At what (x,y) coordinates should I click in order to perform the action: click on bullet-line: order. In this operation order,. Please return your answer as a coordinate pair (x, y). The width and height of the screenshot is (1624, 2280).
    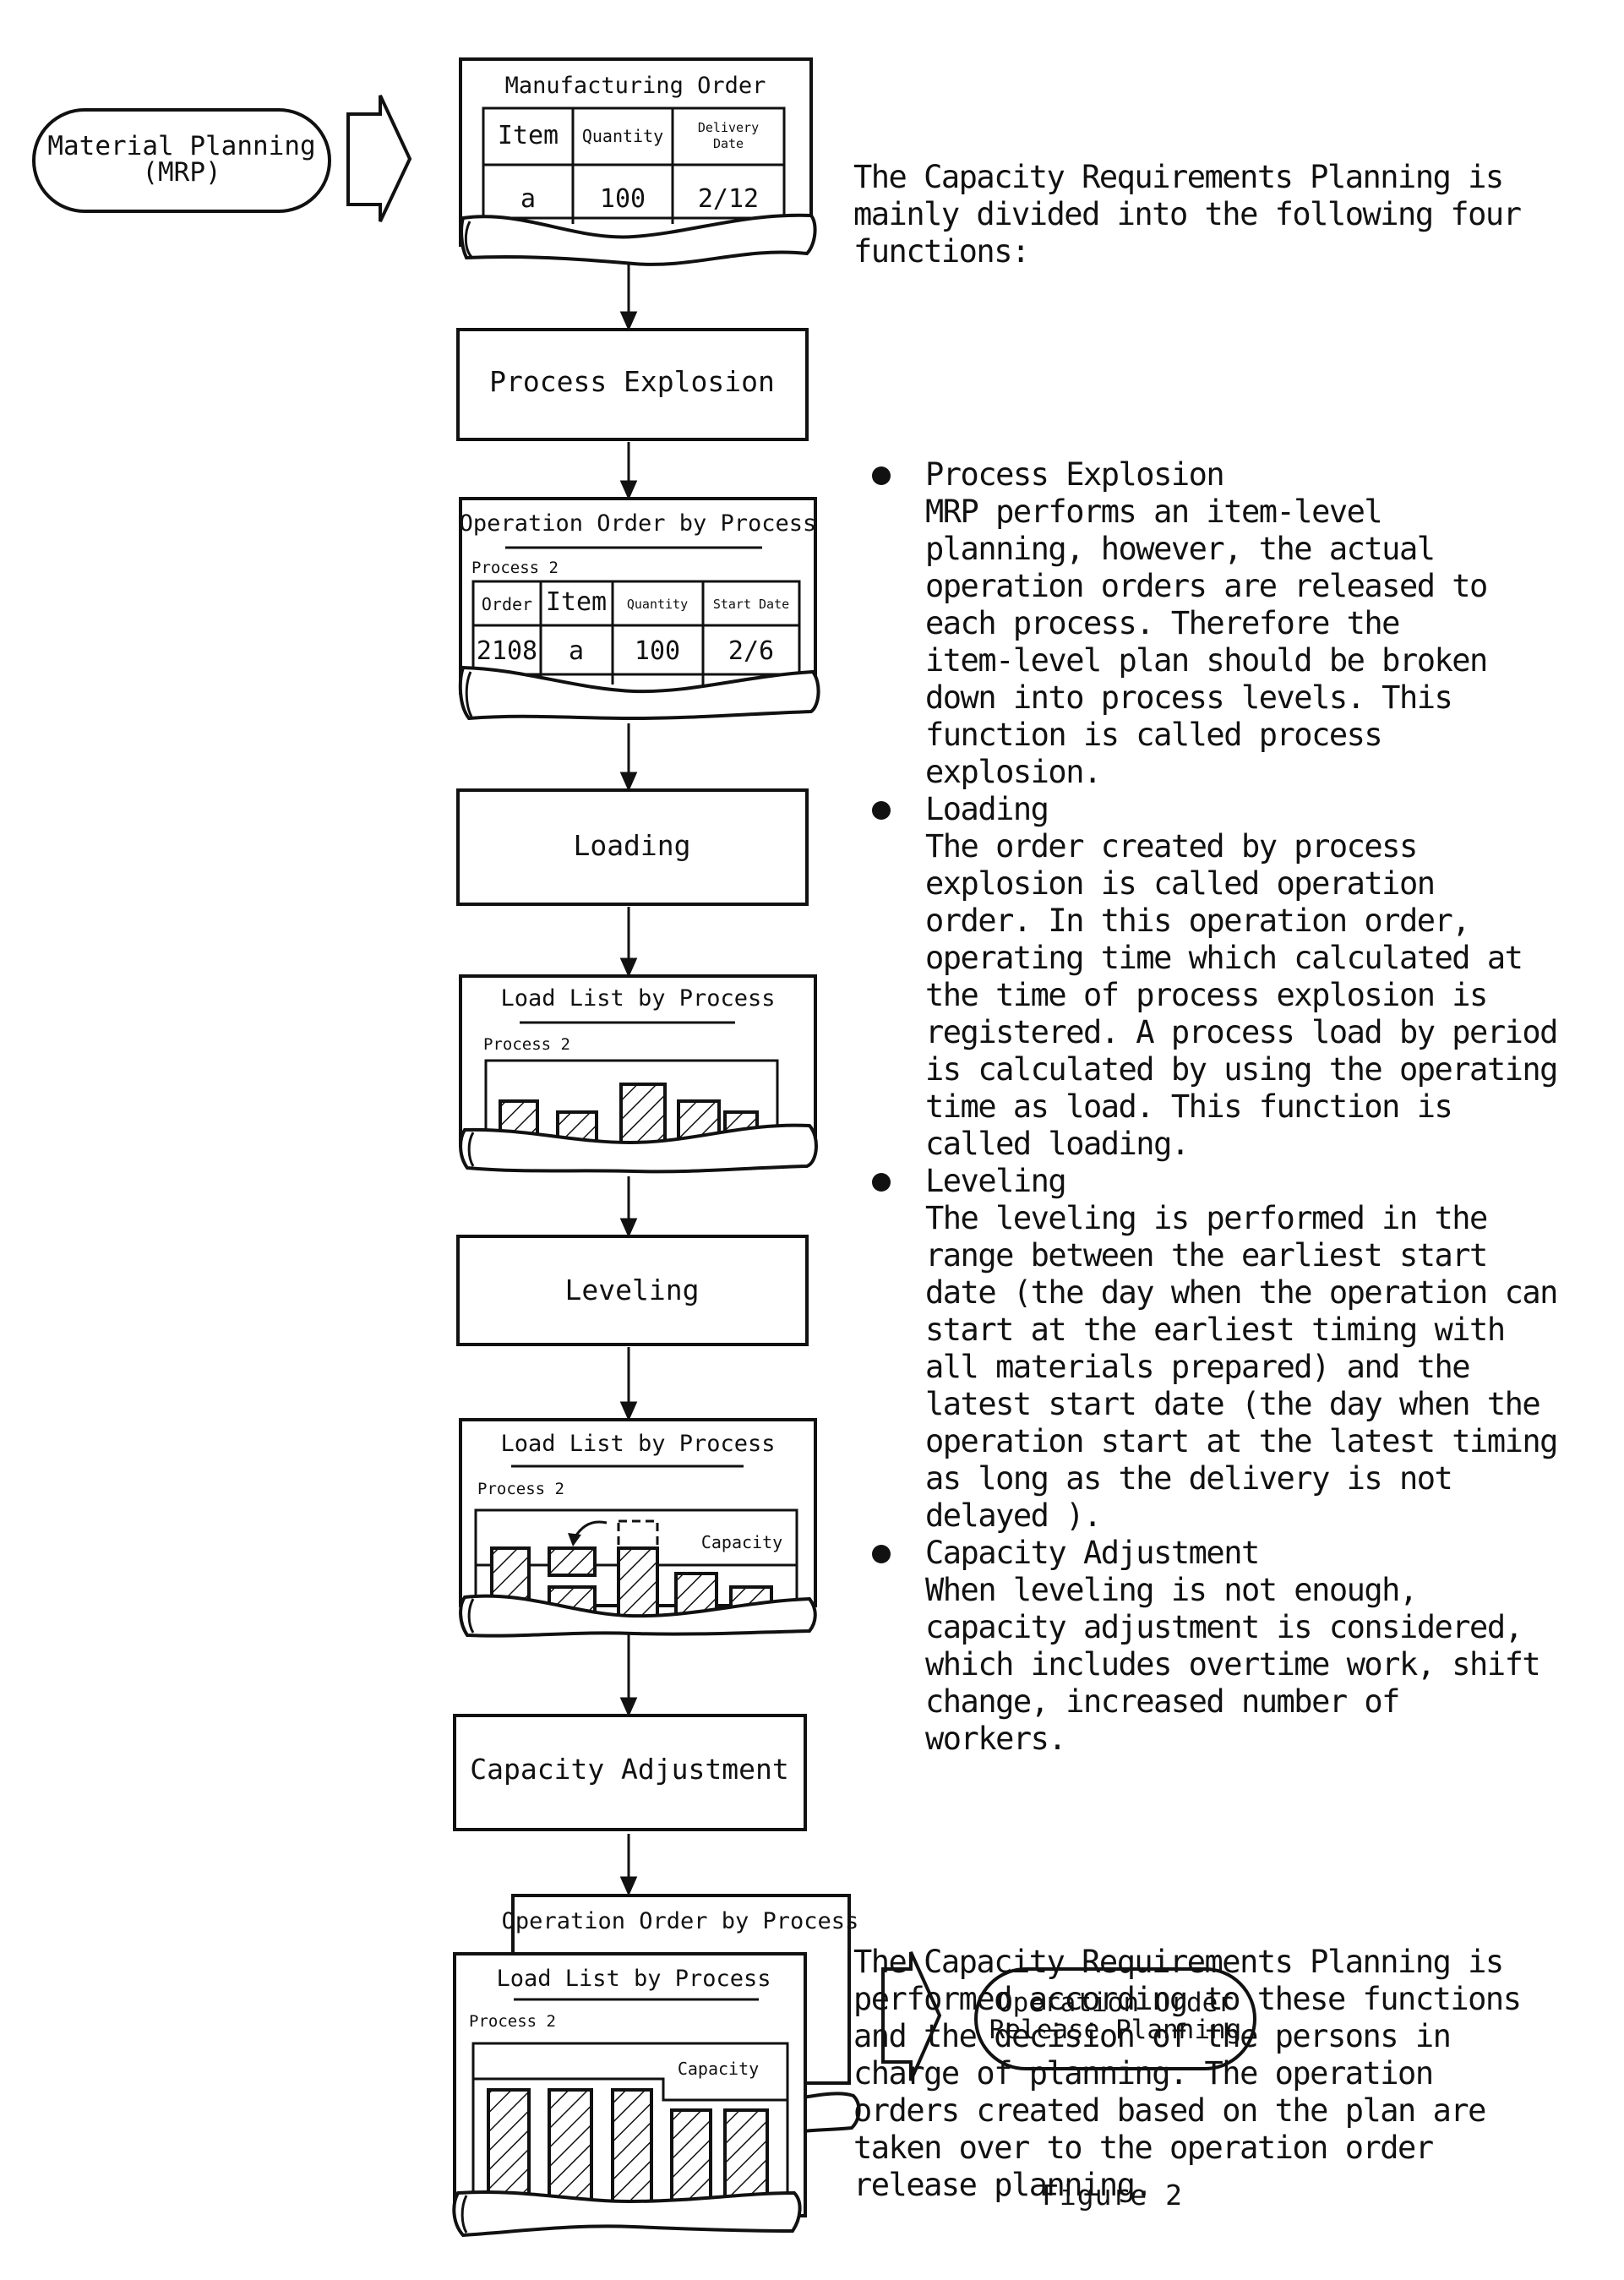
    Looking at the image, I should click on (1198, 921).